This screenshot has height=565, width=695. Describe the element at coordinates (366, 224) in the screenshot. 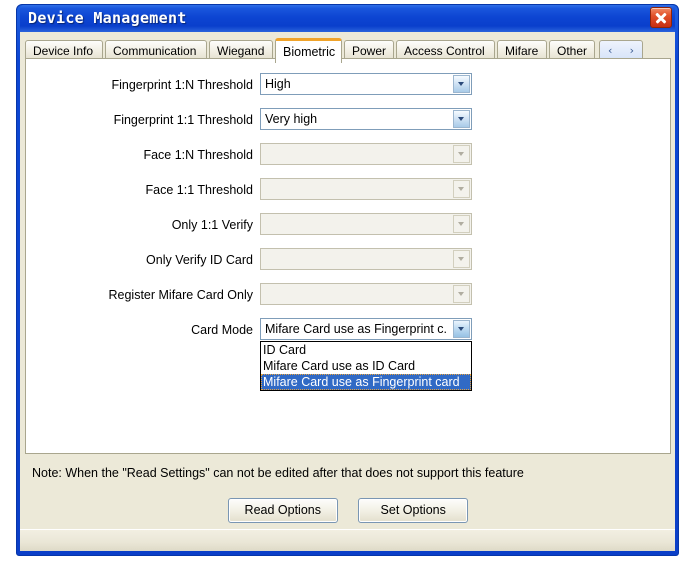

I see `combobox-only-1-1-verify` at that location.